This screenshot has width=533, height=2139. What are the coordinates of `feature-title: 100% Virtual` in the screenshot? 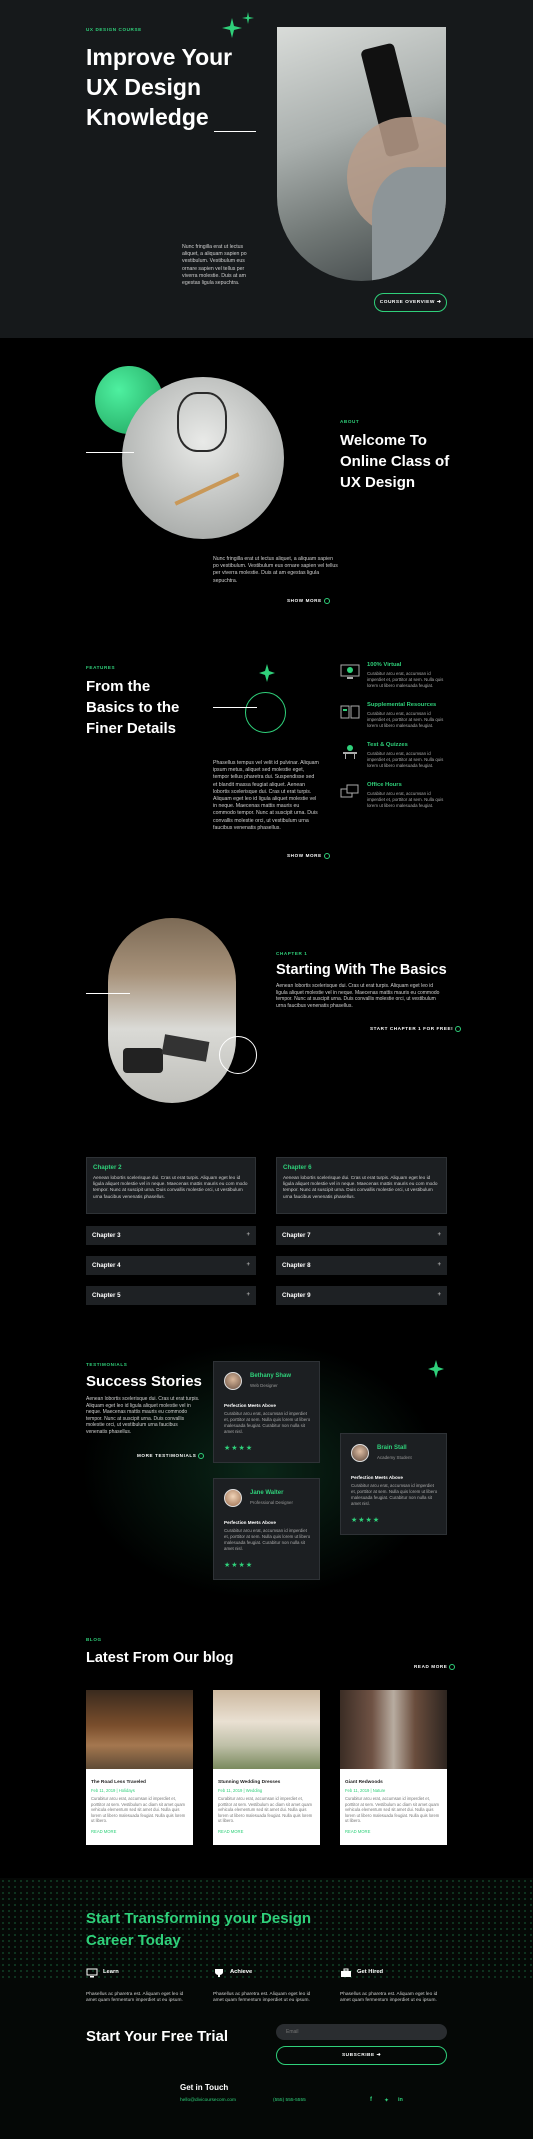 It's located at (384, 665).